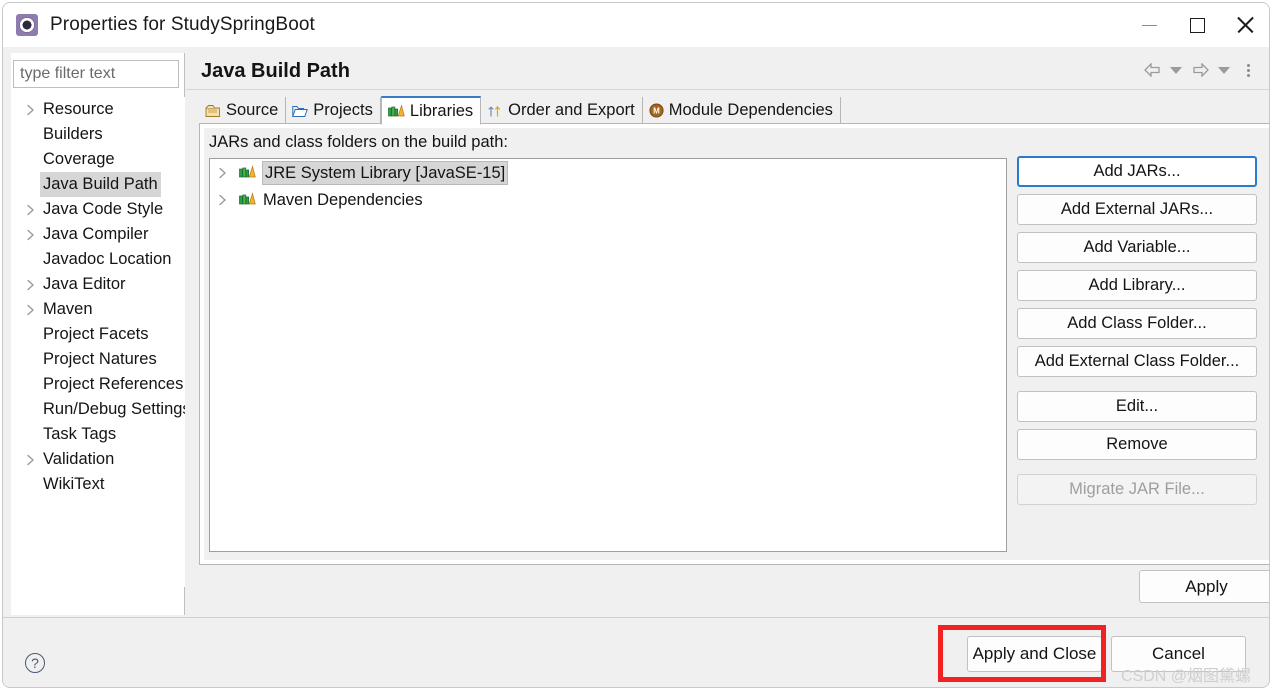 Image resolution: width=1272 pixels, height=690 pixels. Describe the element at coordinates (571, 110) in the screenshot. I see `tab-label: Order and Export` at that location.